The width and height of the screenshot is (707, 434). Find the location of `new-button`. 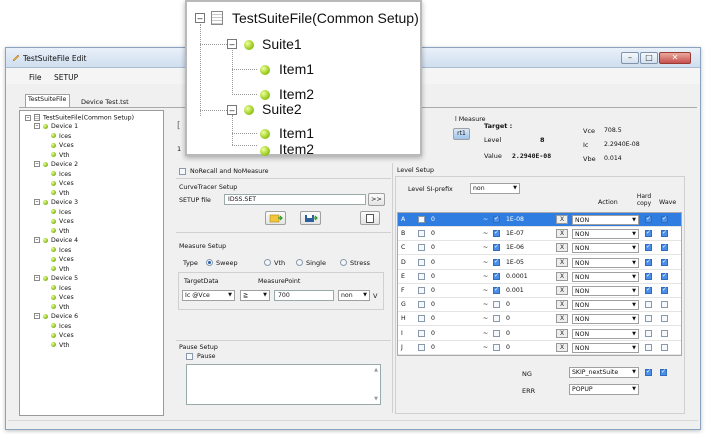

new-button is located at coordinates (370, 218).